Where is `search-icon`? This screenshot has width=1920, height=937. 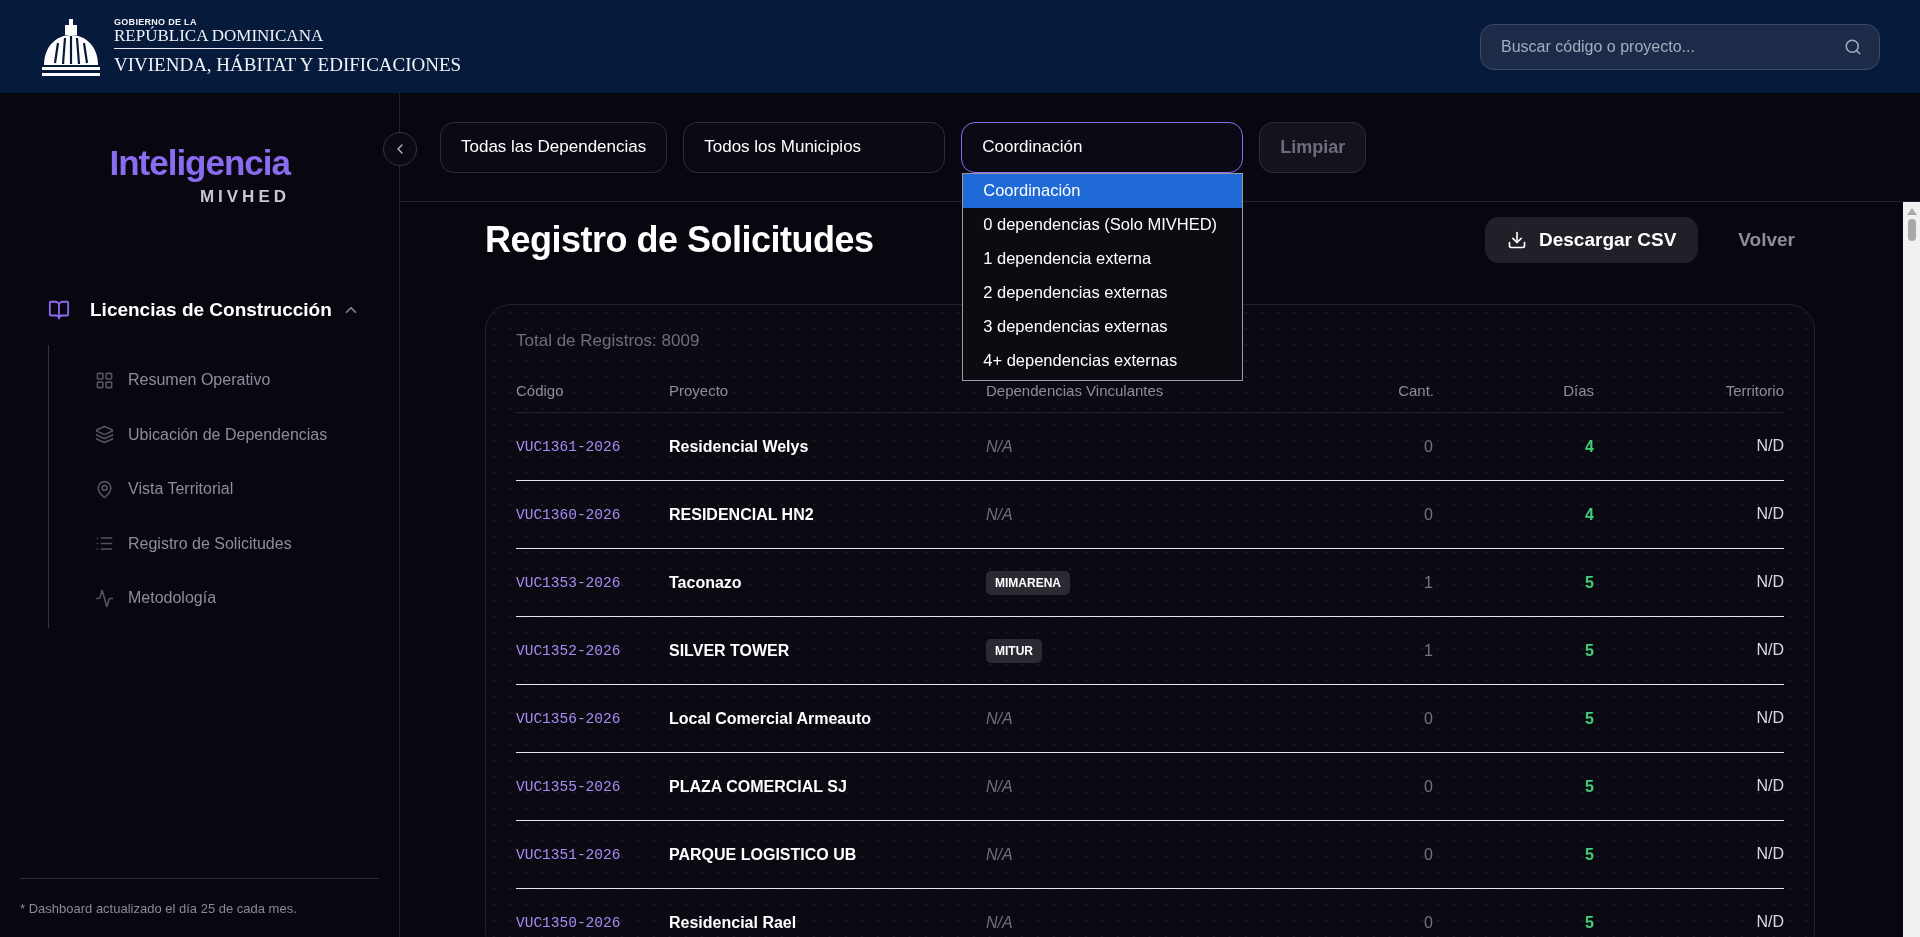
search-icon is located at coordinates (1853, 46).